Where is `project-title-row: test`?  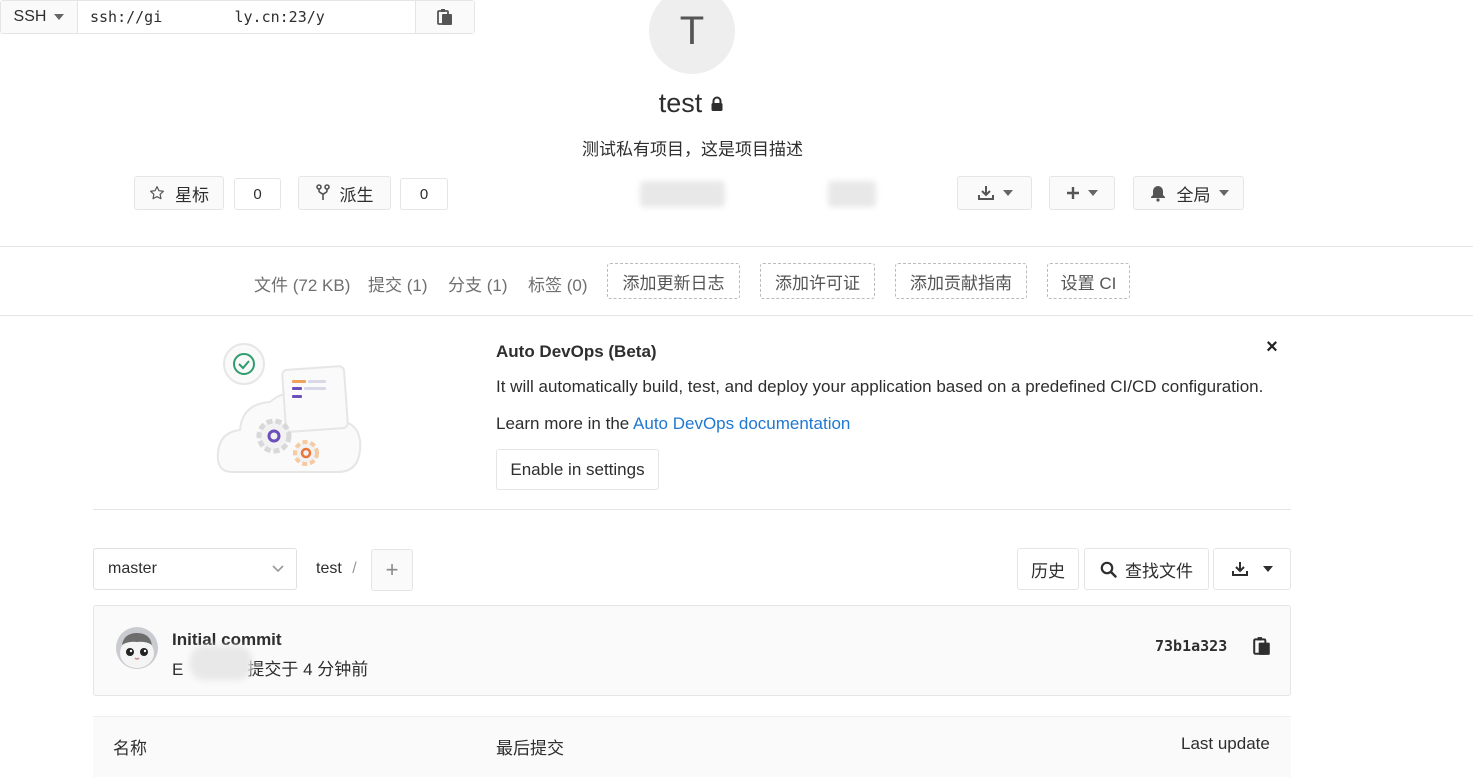
project-title-row: test is located at coordinates (691, 103).